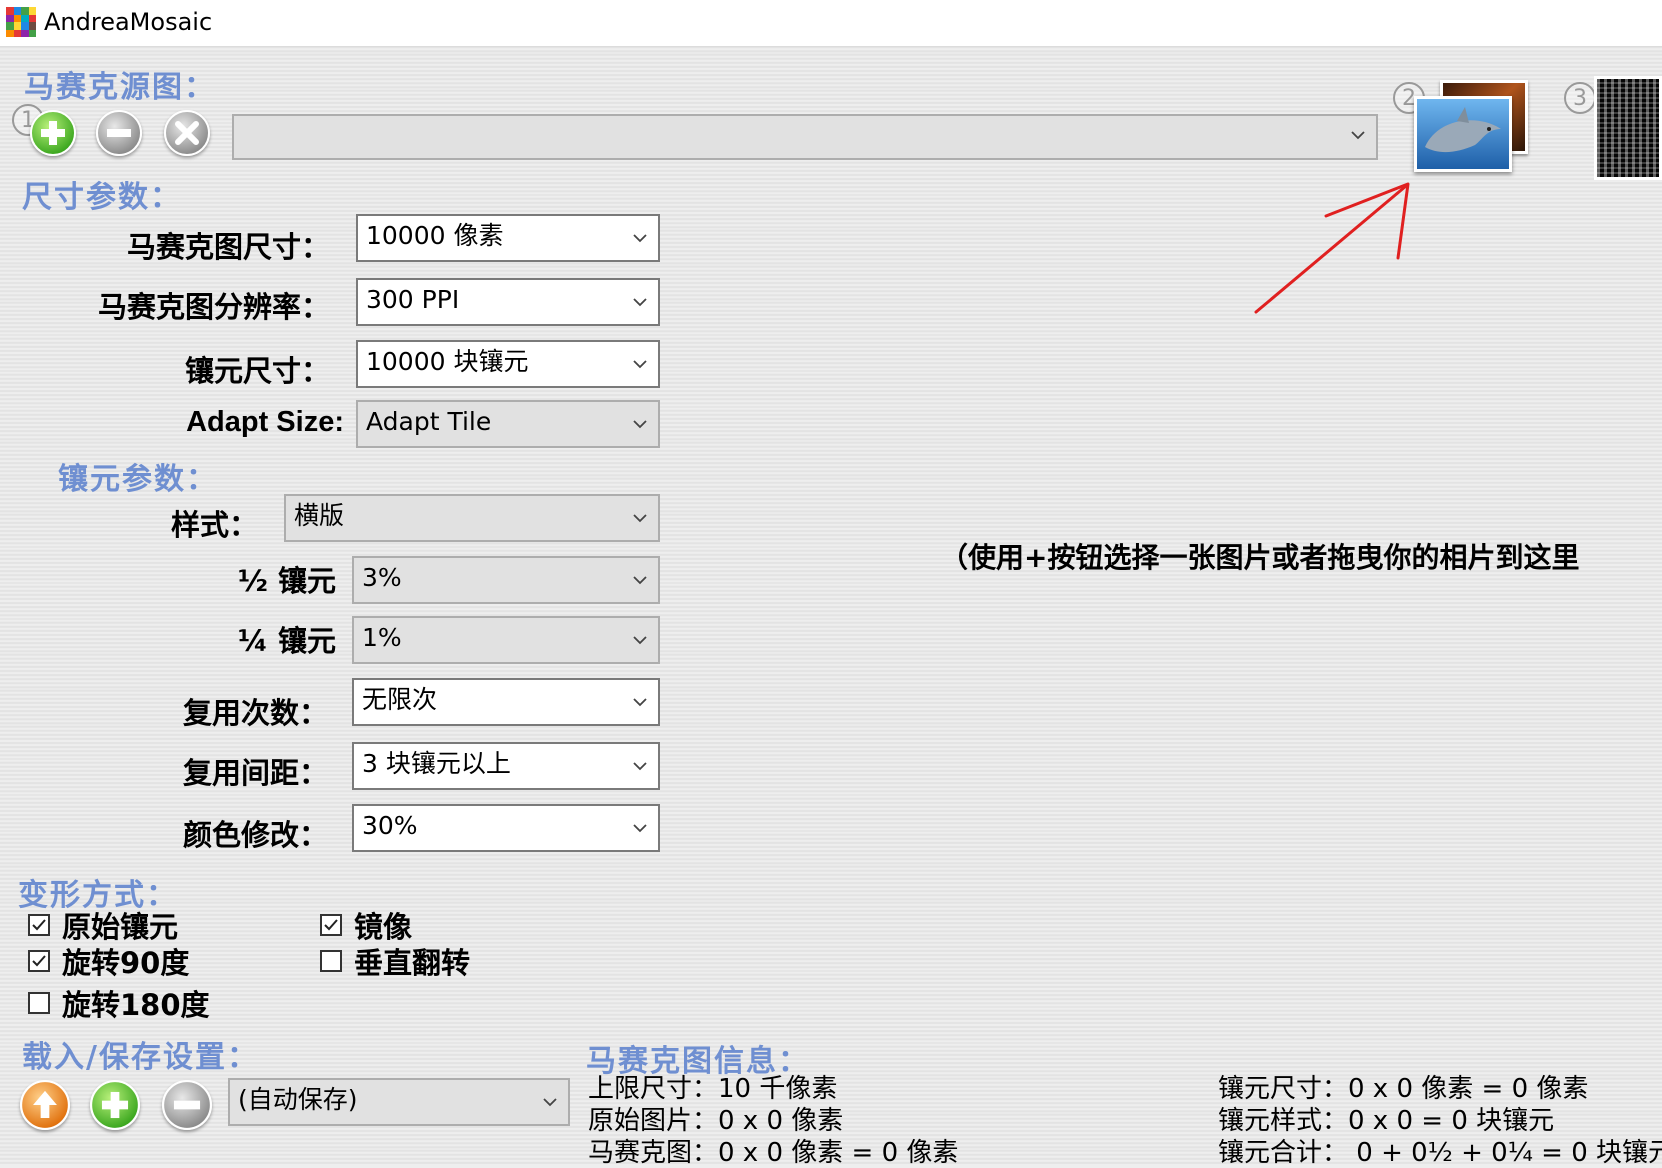 The width and height of the screenshot is (1662, 1168). Describe the element at coordinates (1332, 248) in the screenshot. I see `red-arrow-annotation` at that location.